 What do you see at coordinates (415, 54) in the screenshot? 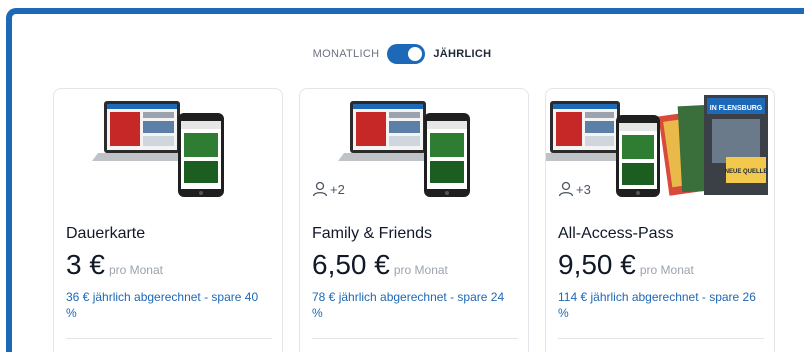
I see `switch-knob` at bounding box center [415, 54].